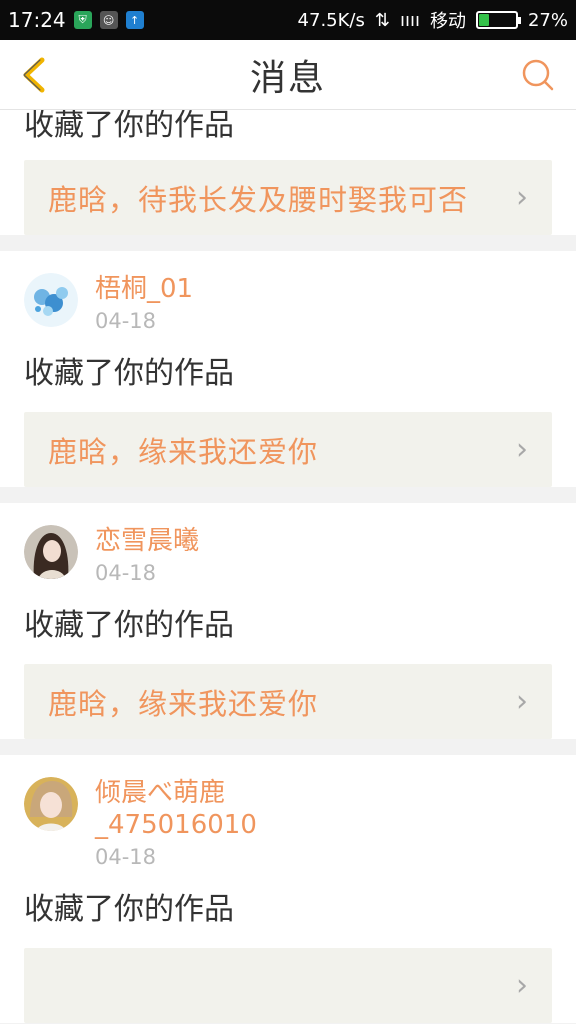 This screenshot has width=576, height=1024. I want to click on work-link: 鹿晗，待我长发及腰时娶我可否 ›, so click(288, 197).